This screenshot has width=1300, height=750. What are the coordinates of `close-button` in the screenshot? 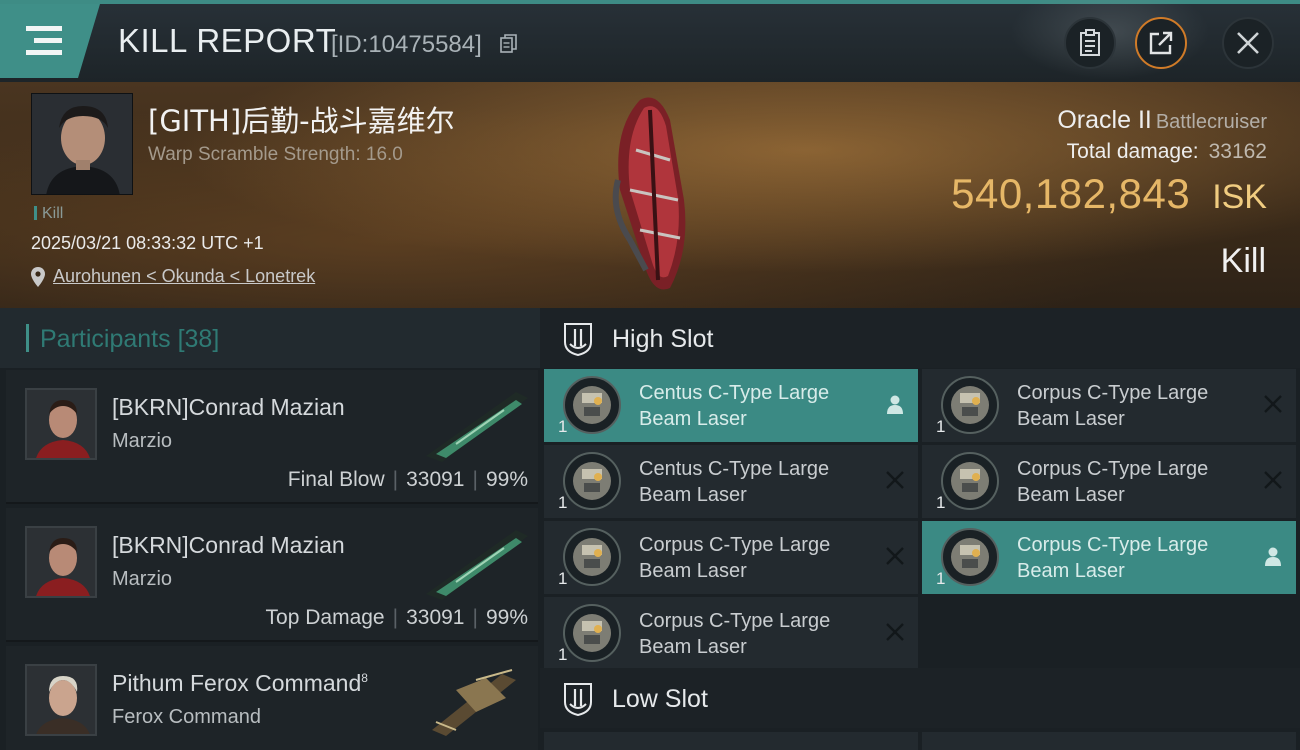 It's located at (1248, 43).